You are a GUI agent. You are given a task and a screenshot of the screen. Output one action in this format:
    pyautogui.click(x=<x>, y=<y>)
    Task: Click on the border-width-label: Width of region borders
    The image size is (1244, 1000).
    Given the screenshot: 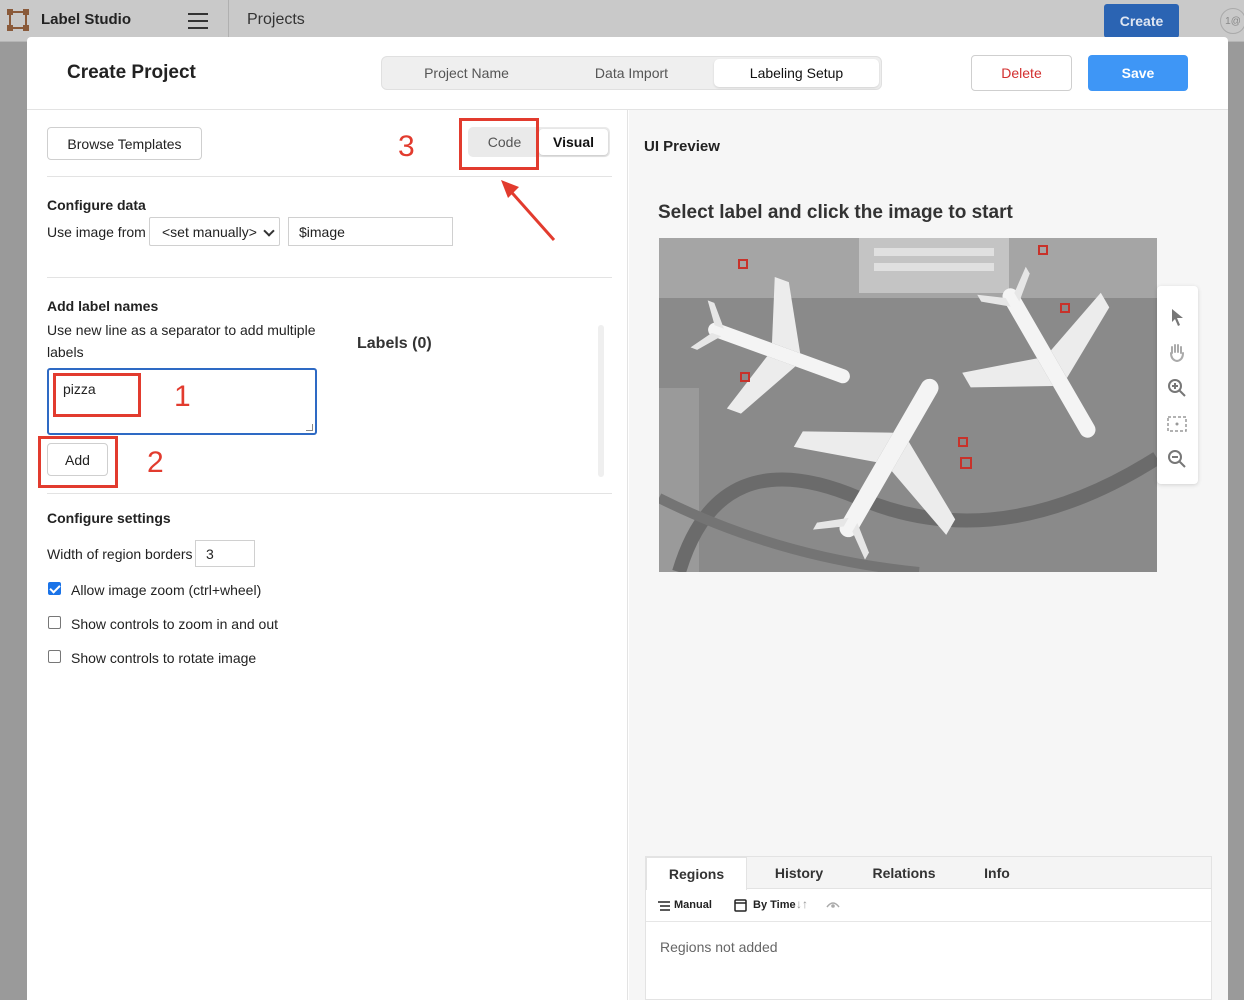 What is the action you would take?
    pyautogui.click(x=120, y=554)
    